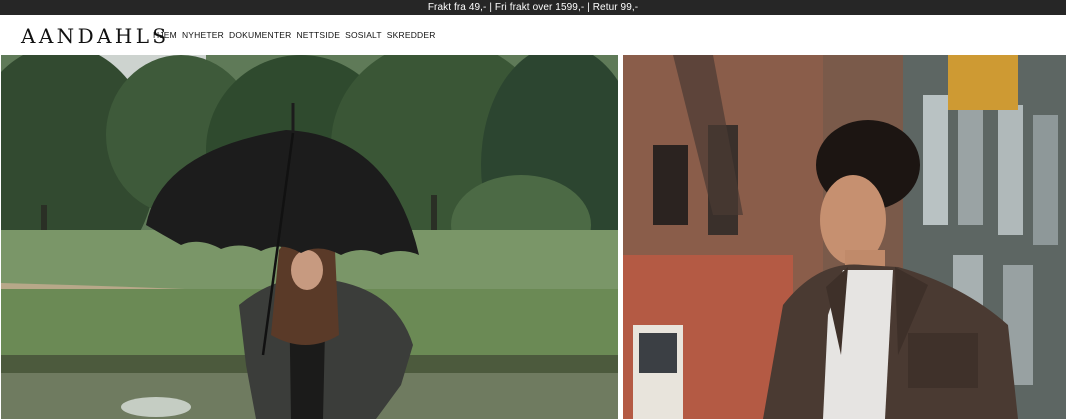 The width and height of the screenshot is (1066, 419). I want to click on nav-item-hjem: HJEM, so click(165, 35).